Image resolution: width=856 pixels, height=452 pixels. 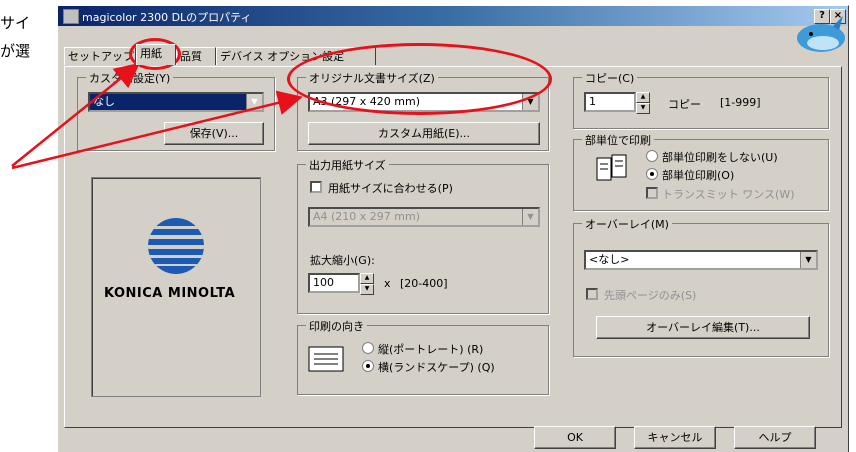 I want to click on tab-paper: 用紙, so click(x=156, y=54).